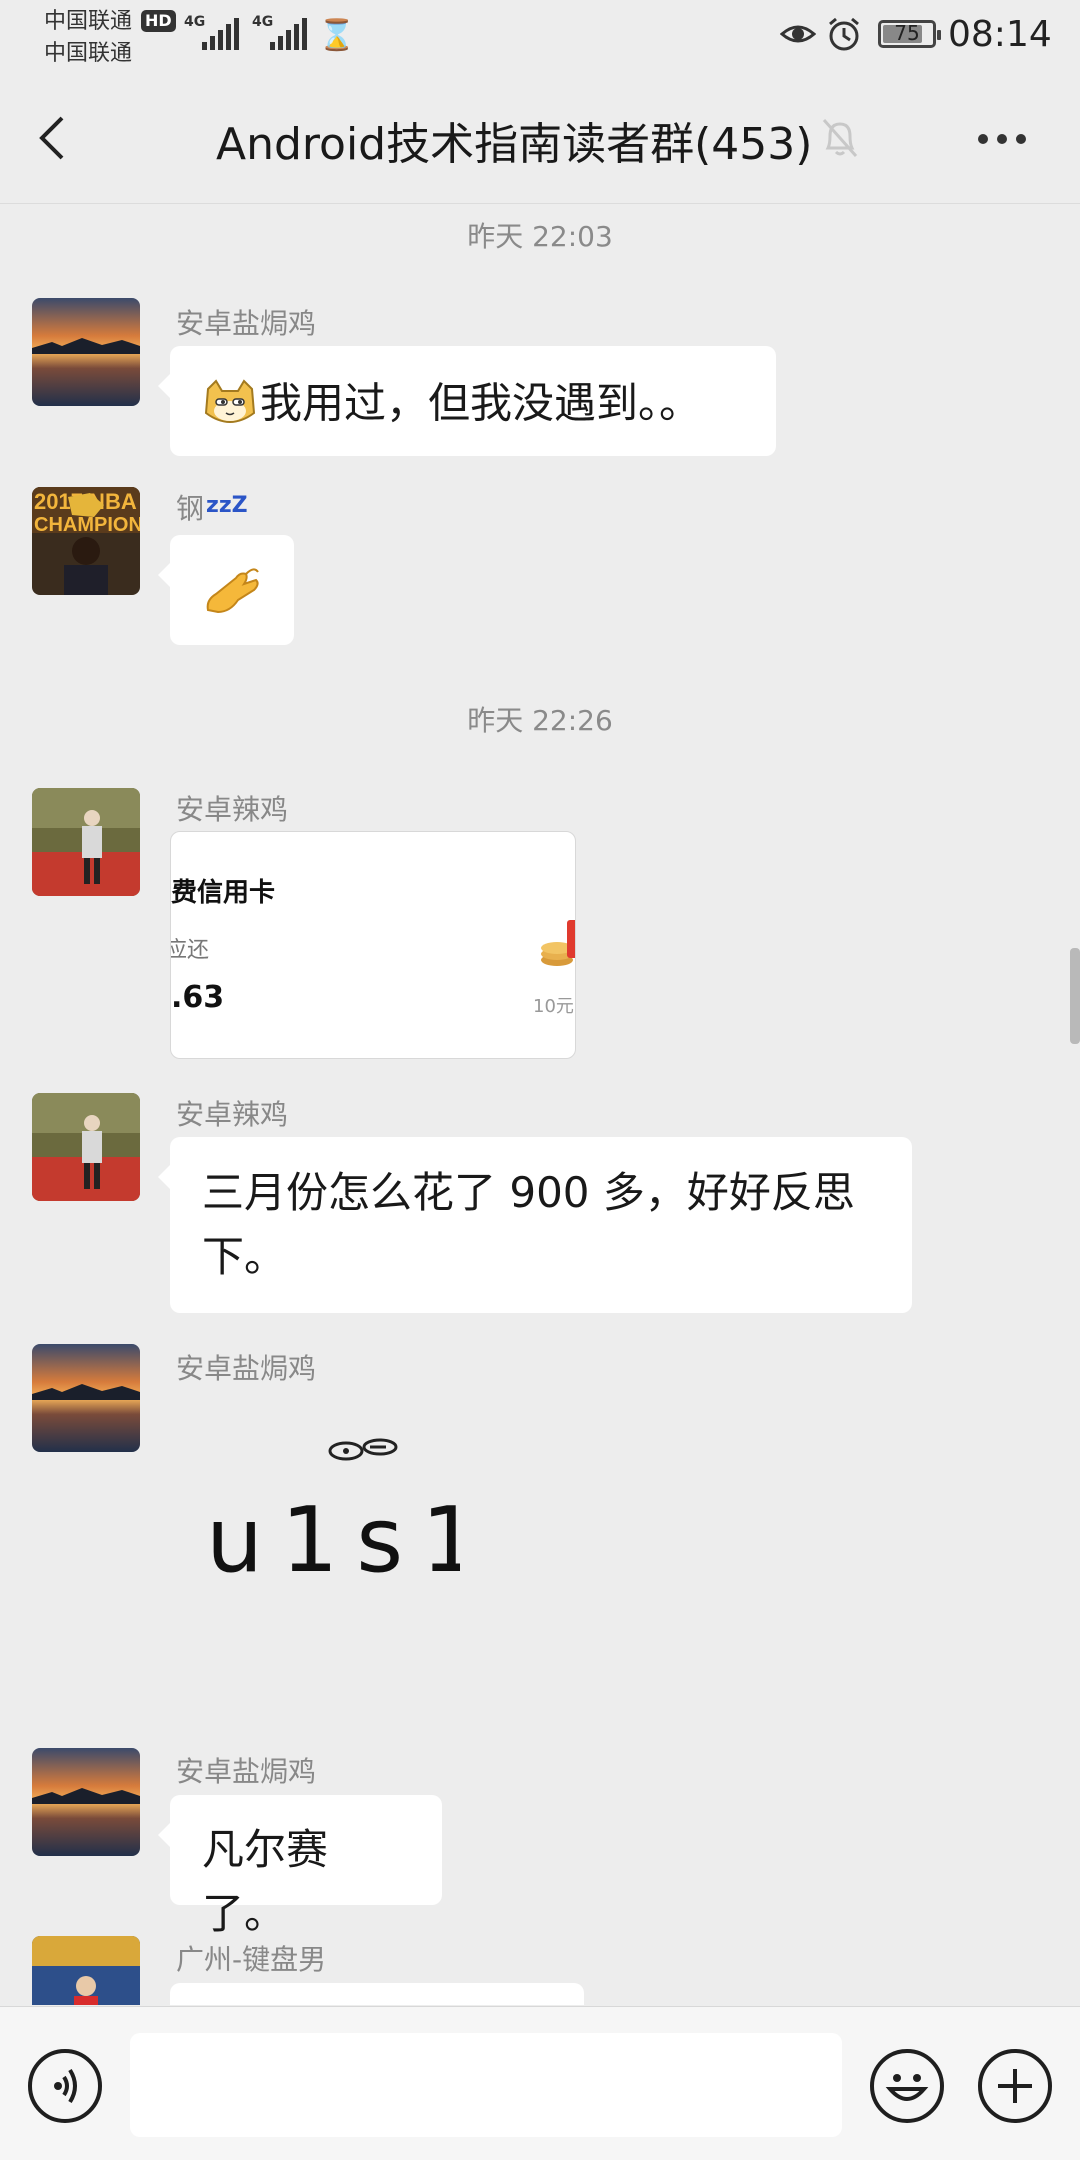 The image size is (1080, 2160). Describe the element at coordinates (223, 893) in the screenshot. I see `card-title: 费信用卡` at that location.